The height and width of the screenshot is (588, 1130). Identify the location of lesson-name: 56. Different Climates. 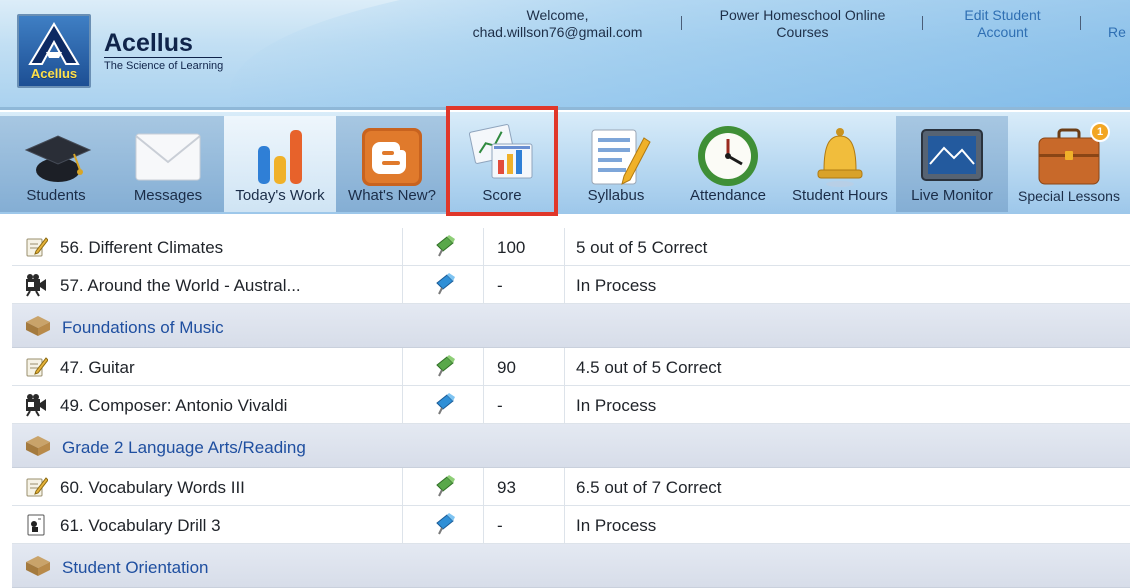
(141, 248).